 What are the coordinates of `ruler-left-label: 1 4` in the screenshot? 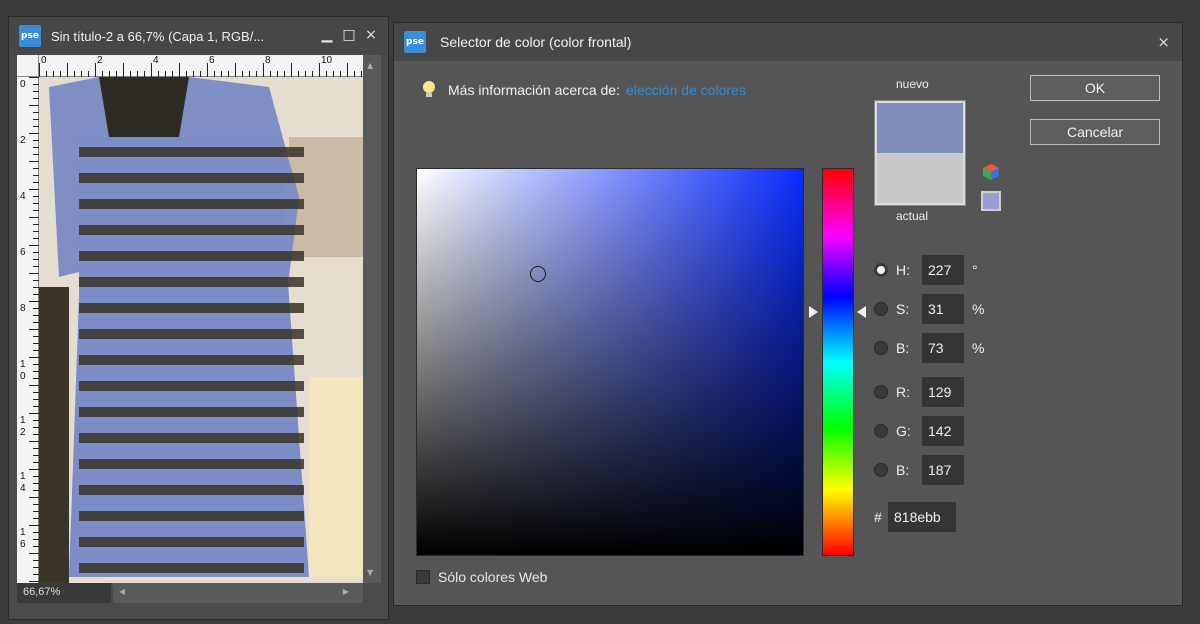 It's located at (23, 482).